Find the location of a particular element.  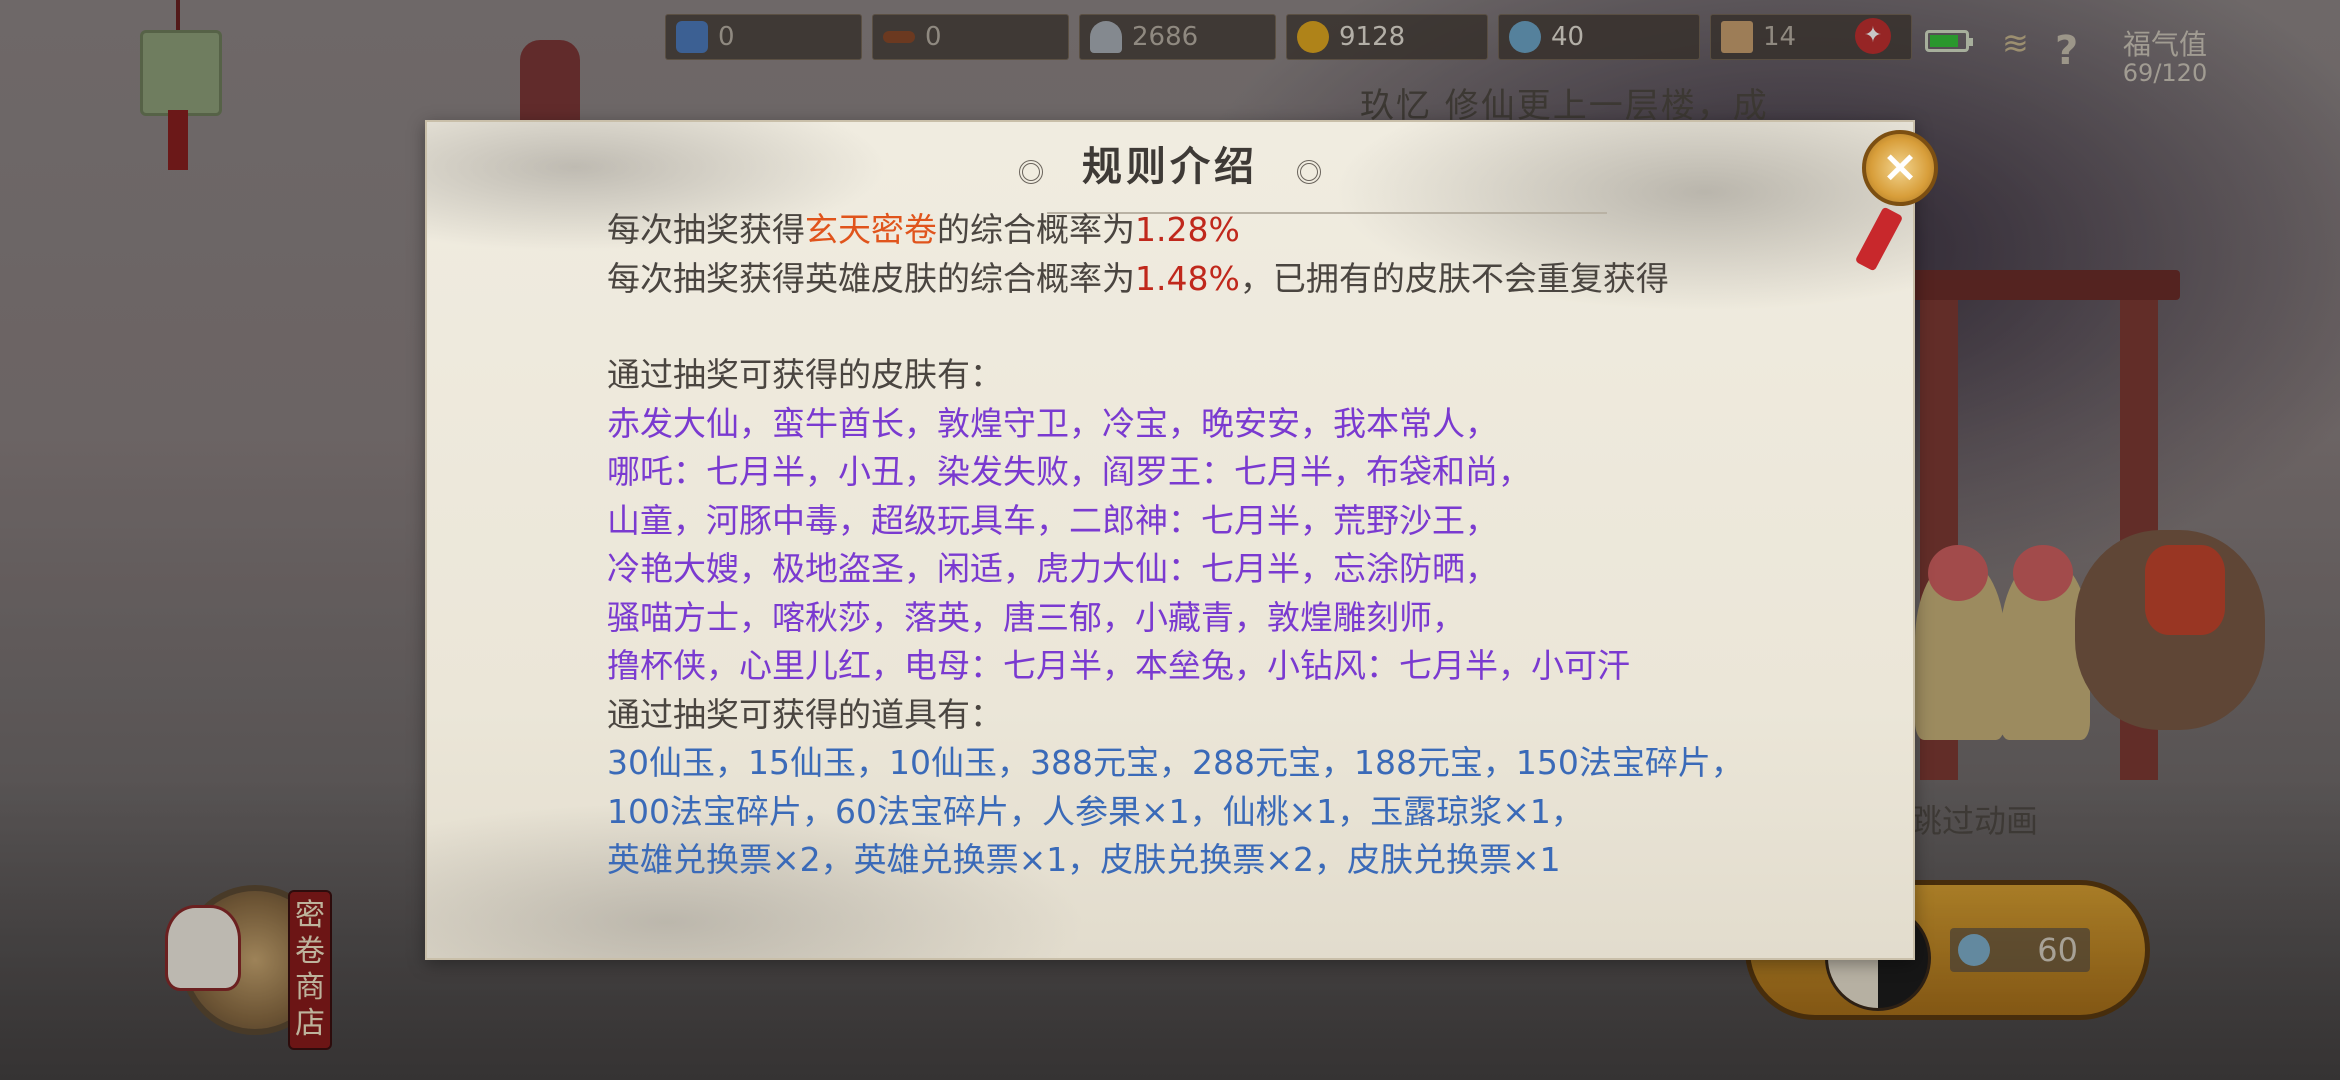

dialog-header: 规则介绍 is located at coordinates (1170, 163).